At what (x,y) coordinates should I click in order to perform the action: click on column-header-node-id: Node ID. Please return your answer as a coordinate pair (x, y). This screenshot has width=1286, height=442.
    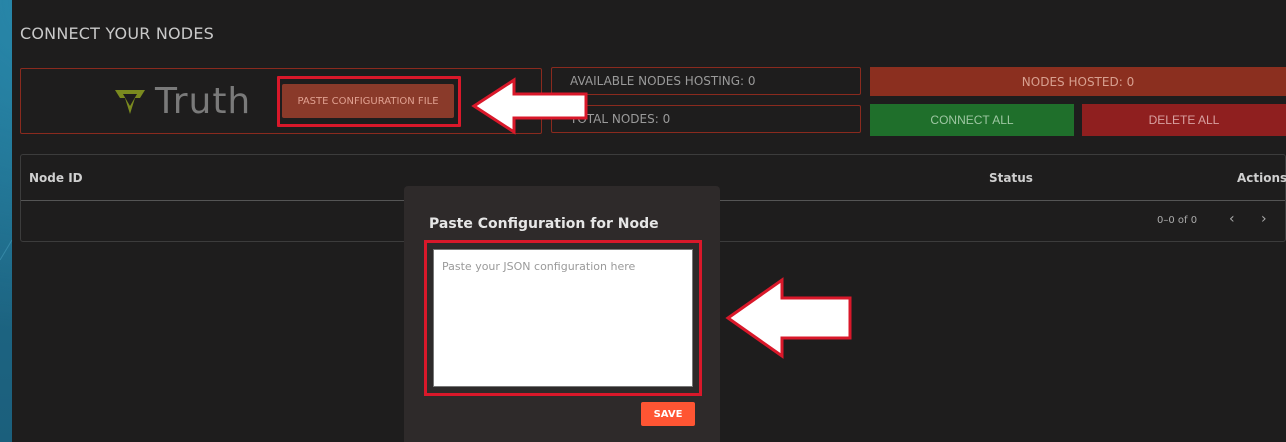
    Looking at the image, I should click on (56, 178).